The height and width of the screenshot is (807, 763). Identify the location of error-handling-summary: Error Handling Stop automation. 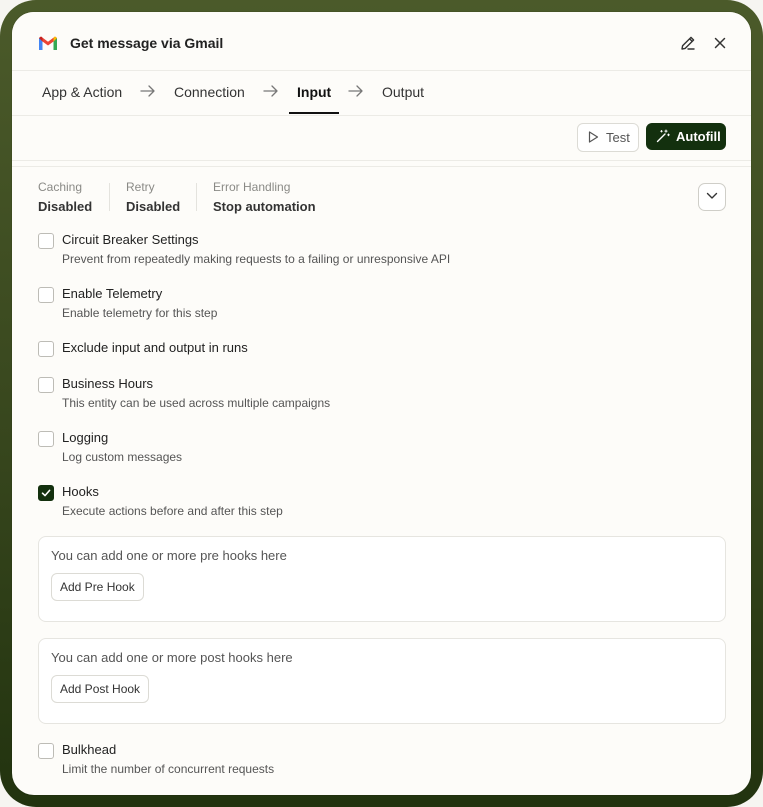
(264, 197).